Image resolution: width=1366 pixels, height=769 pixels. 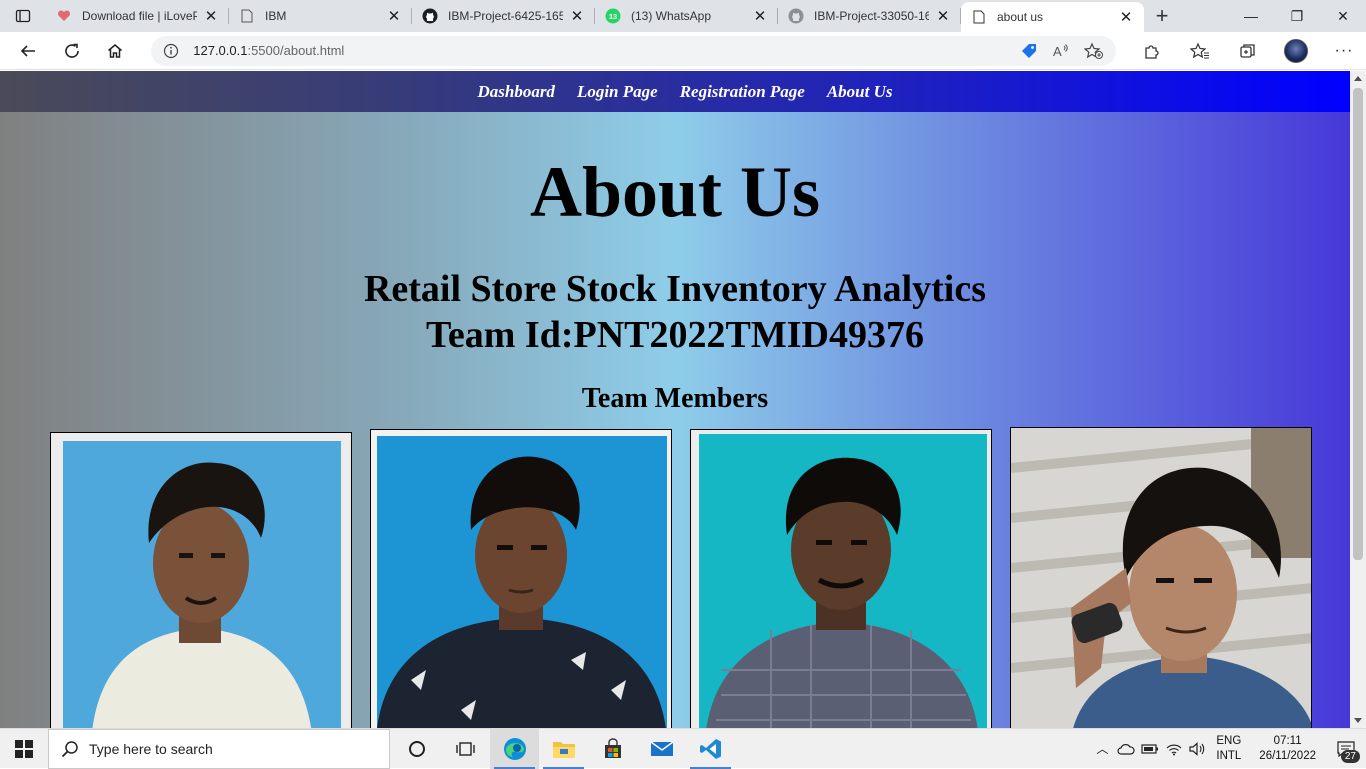 What do you see at coordinates (860, 92) in the screenshot?
I see `nav-about-link: About Us` at bounding box center [860, 92].